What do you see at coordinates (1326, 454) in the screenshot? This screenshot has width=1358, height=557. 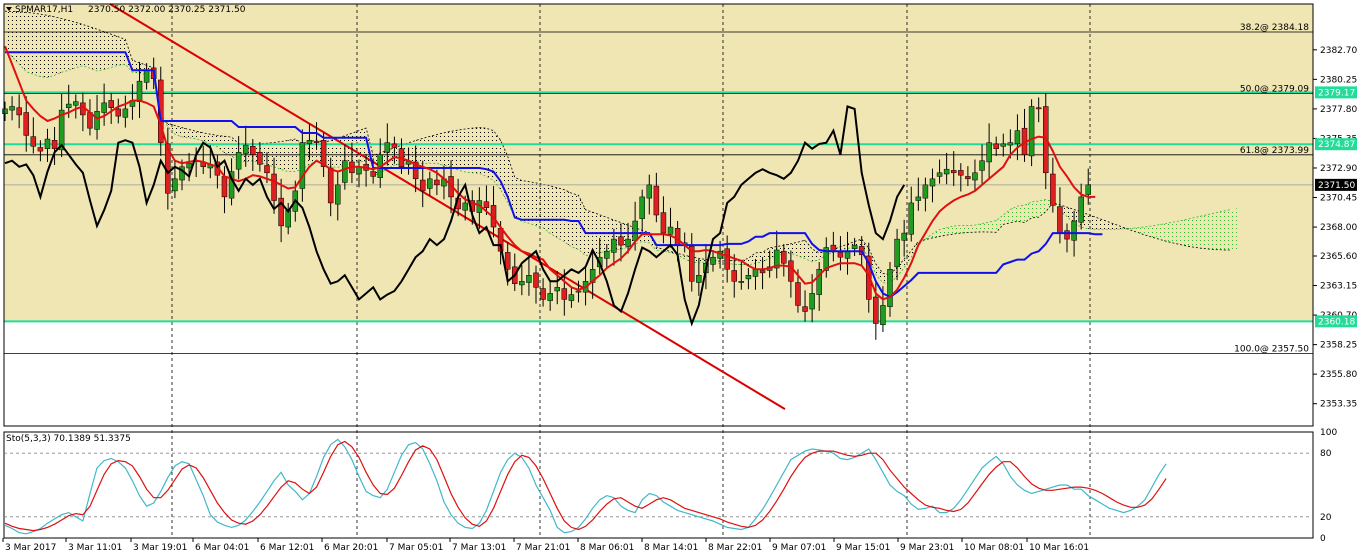 I see `sto-tick-label-1: 80` at bounding box center [1326, 454].